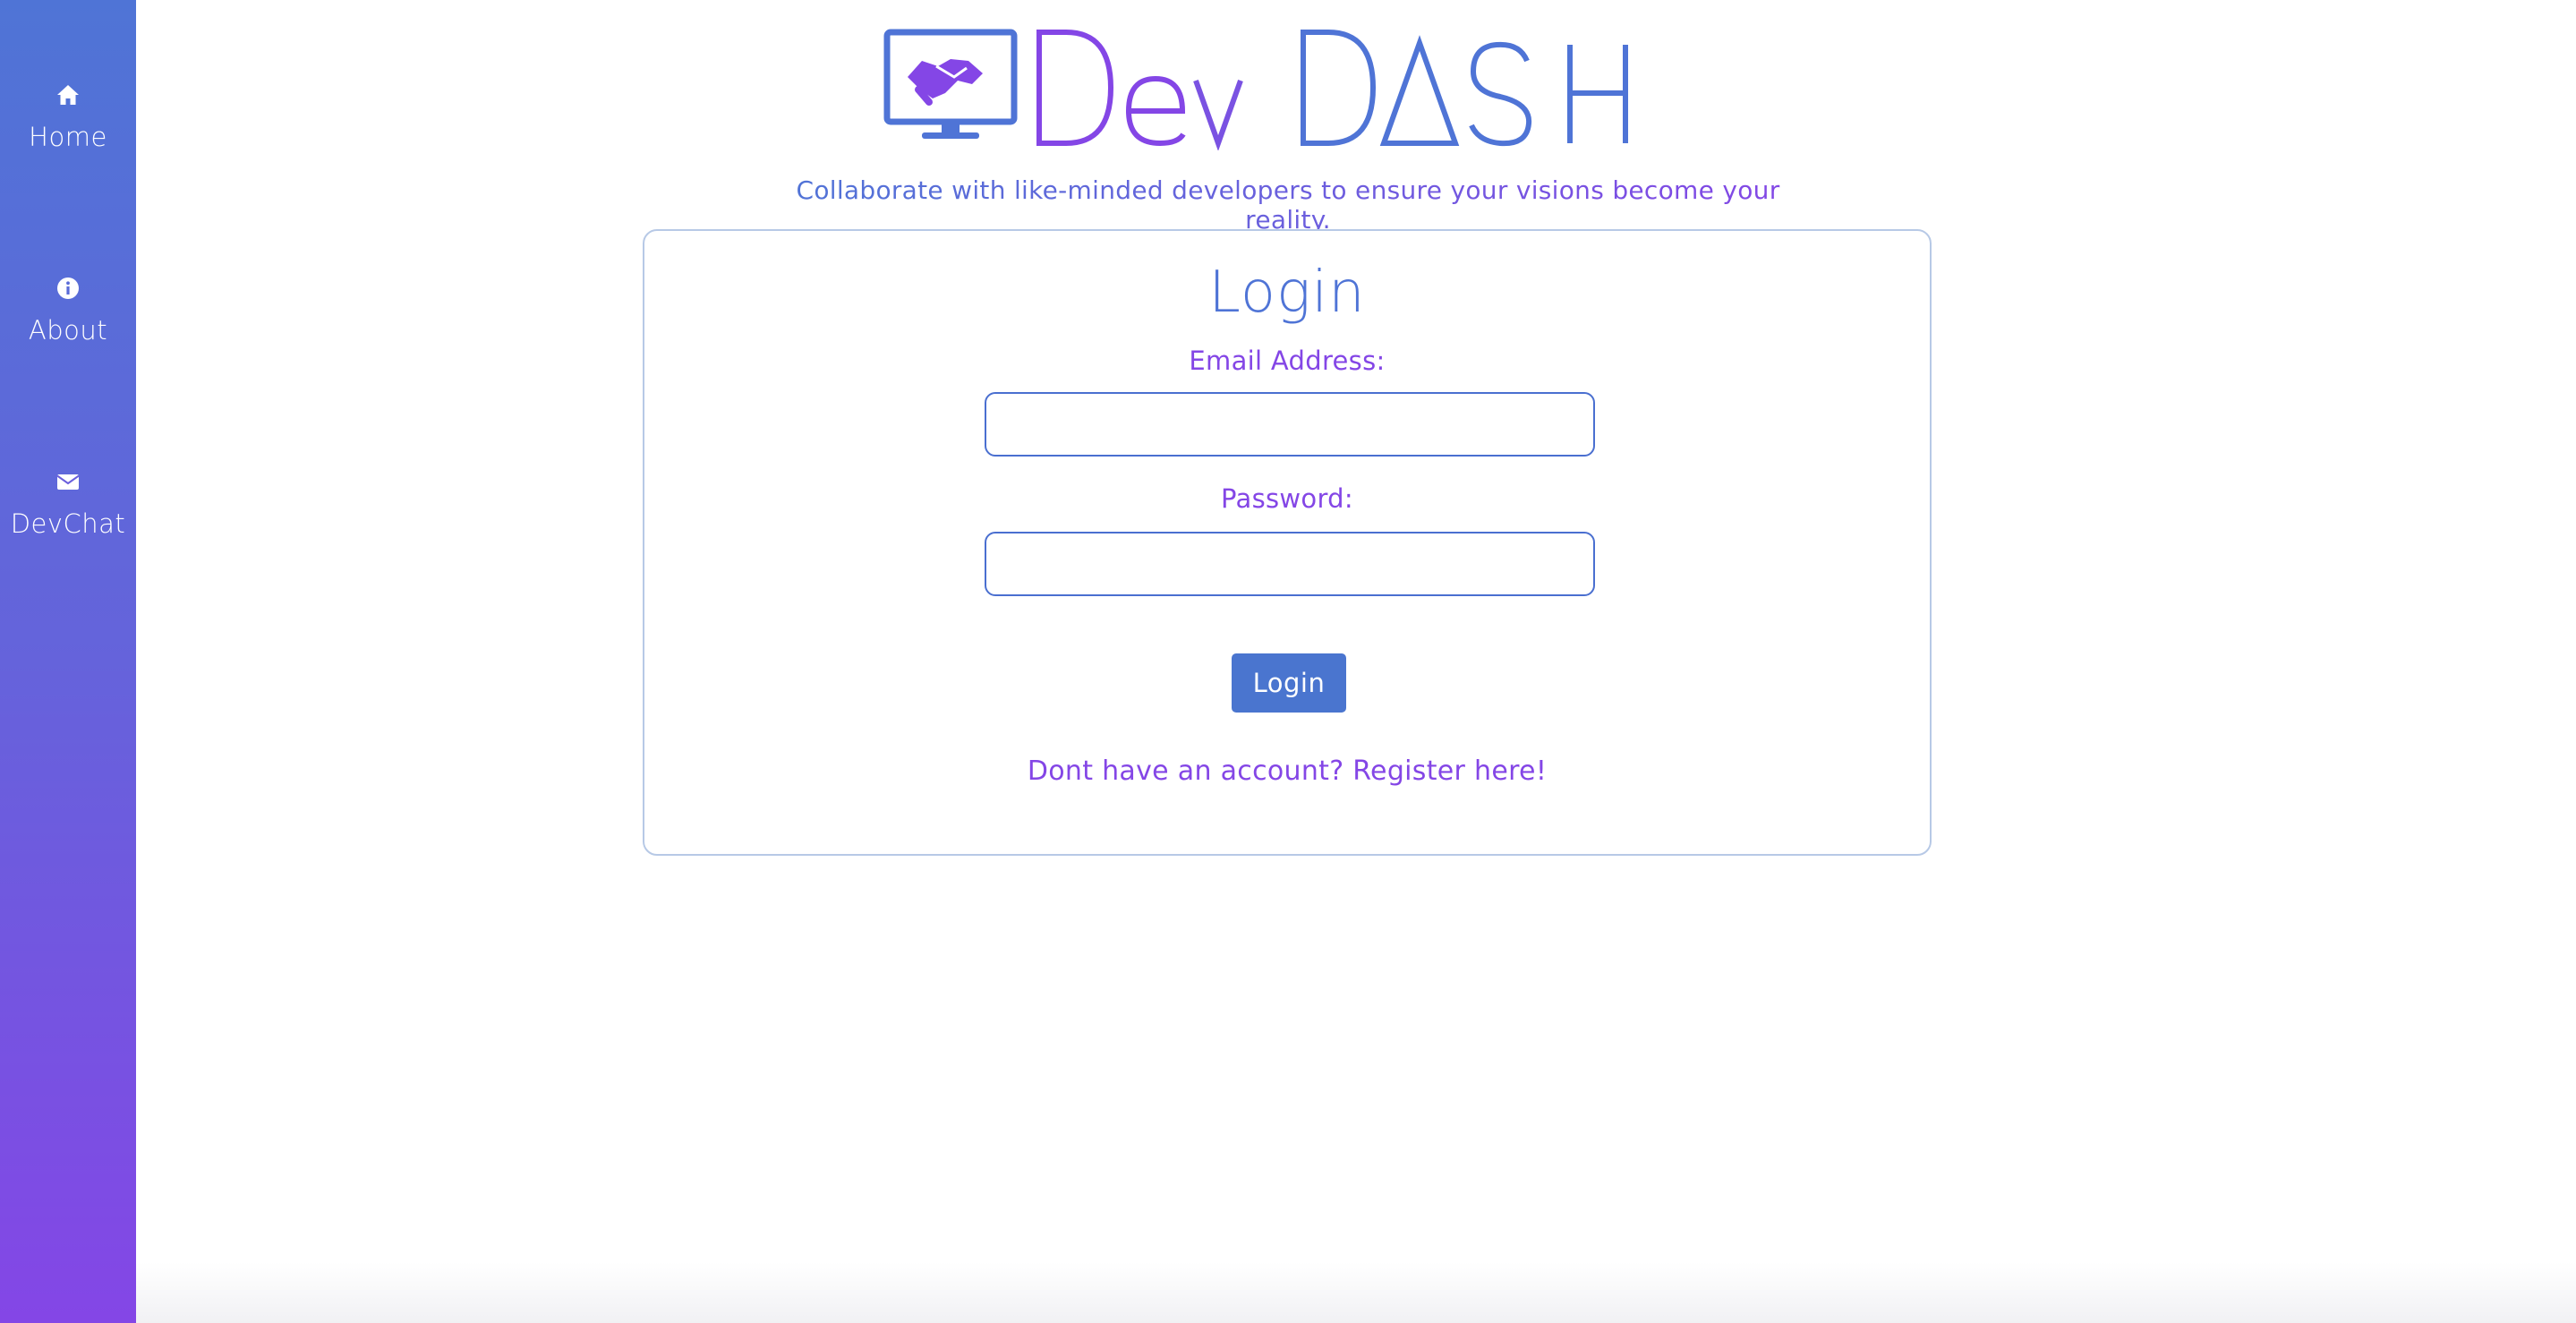 Image resolution: width=2576 pixels, height=1323 pixels. I want to click on info-icon, so click(68, 288).